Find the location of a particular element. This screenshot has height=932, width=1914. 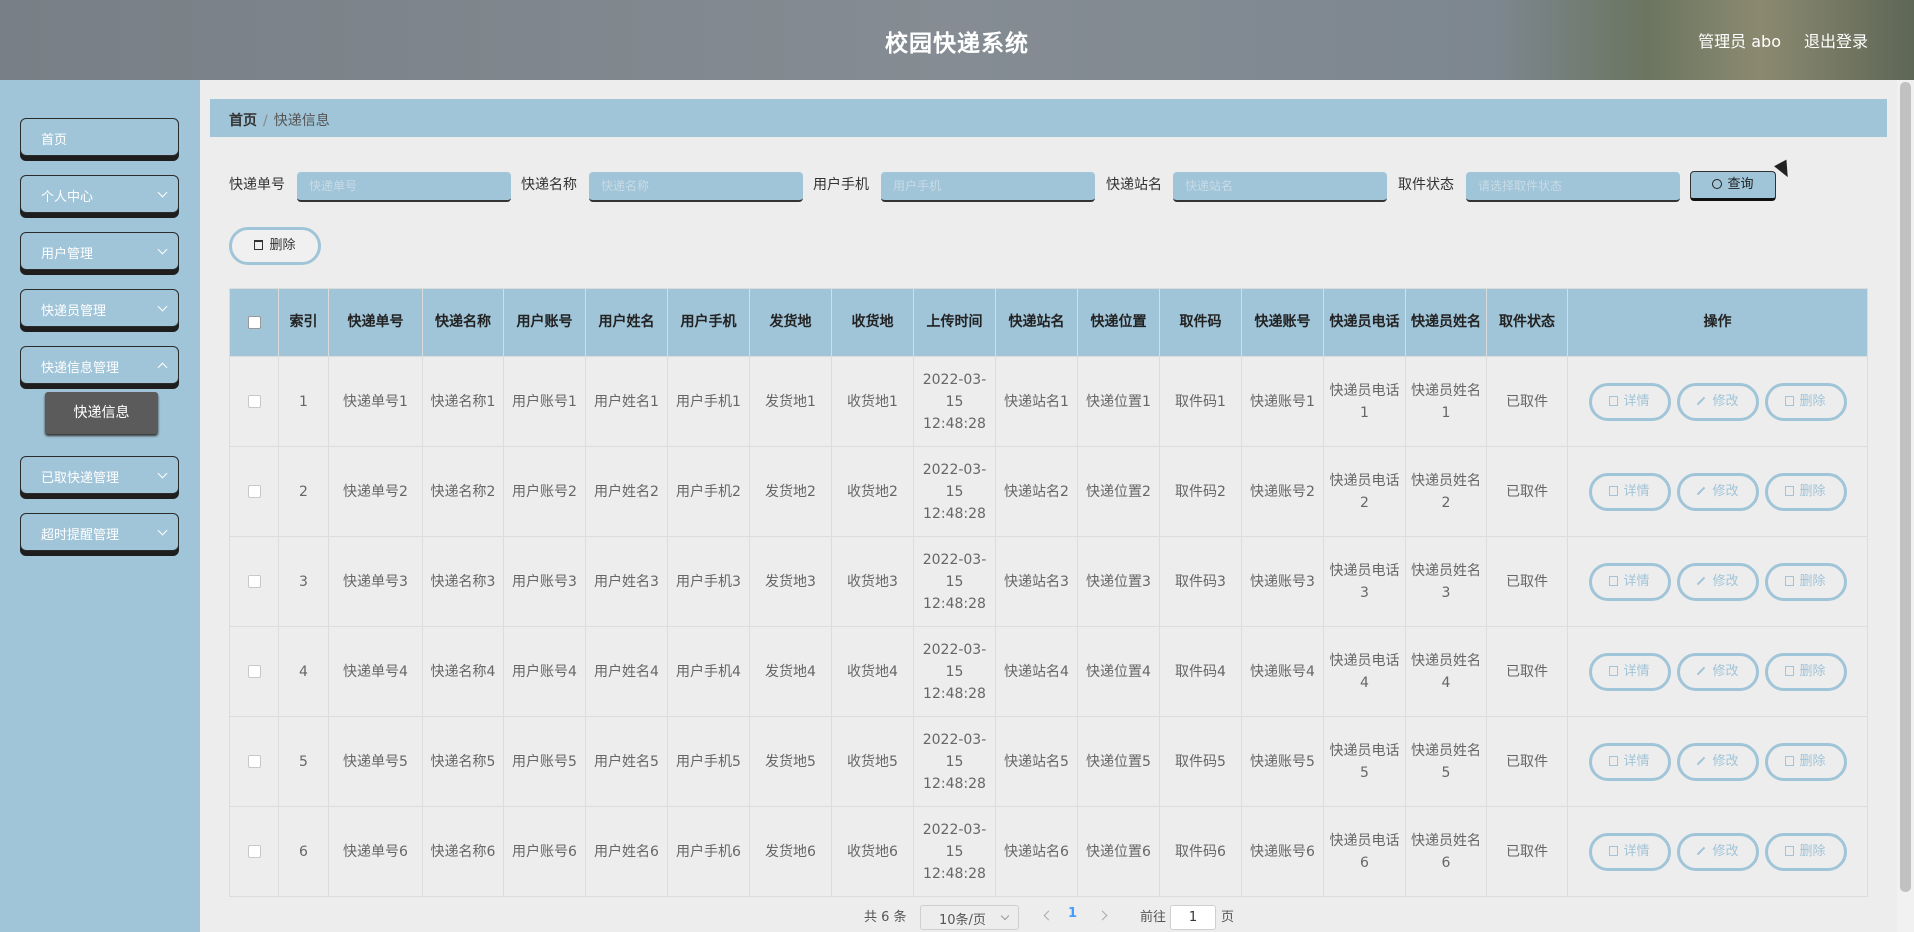

sidebar-item-label: 已取快递管理 is located at coordinates (80, 478).